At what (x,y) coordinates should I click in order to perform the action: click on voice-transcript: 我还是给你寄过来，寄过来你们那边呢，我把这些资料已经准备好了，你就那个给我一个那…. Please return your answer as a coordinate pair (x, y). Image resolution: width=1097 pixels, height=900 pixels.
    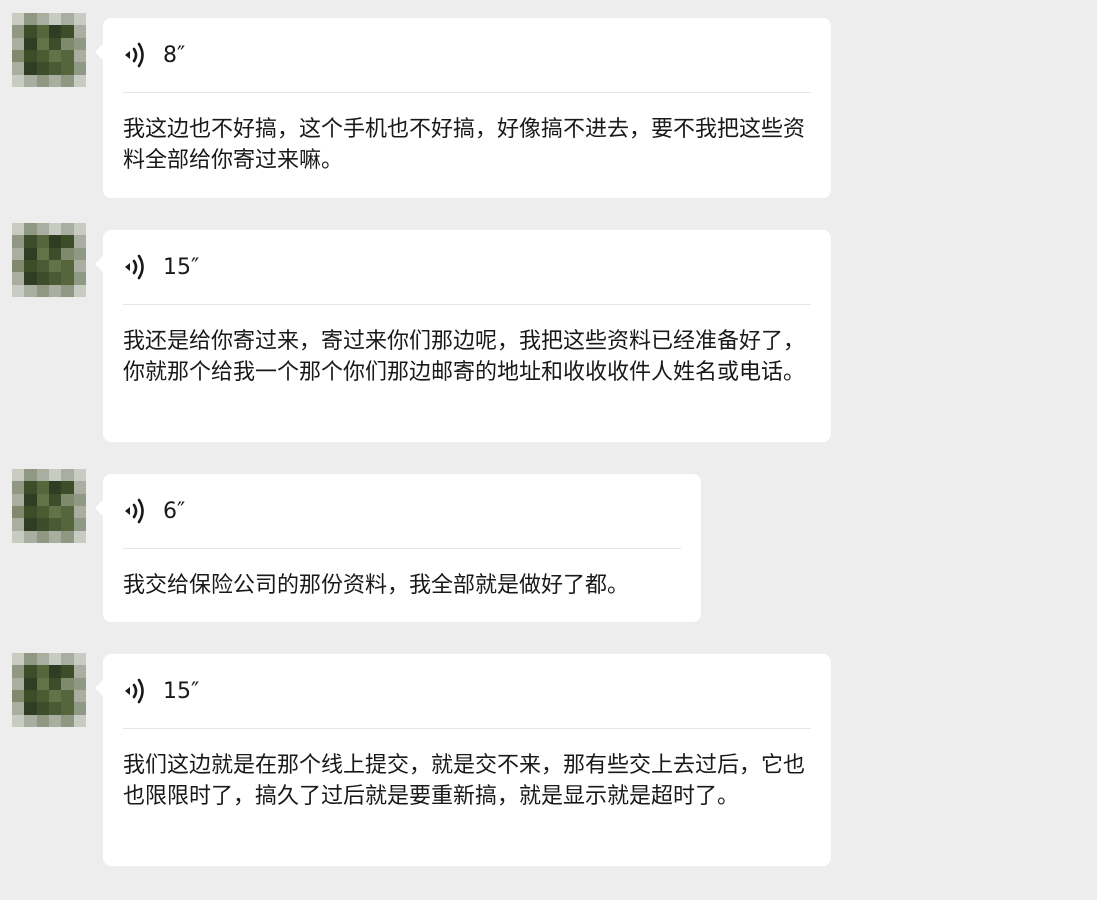
    Looking at the image, I should click on (464, 357).